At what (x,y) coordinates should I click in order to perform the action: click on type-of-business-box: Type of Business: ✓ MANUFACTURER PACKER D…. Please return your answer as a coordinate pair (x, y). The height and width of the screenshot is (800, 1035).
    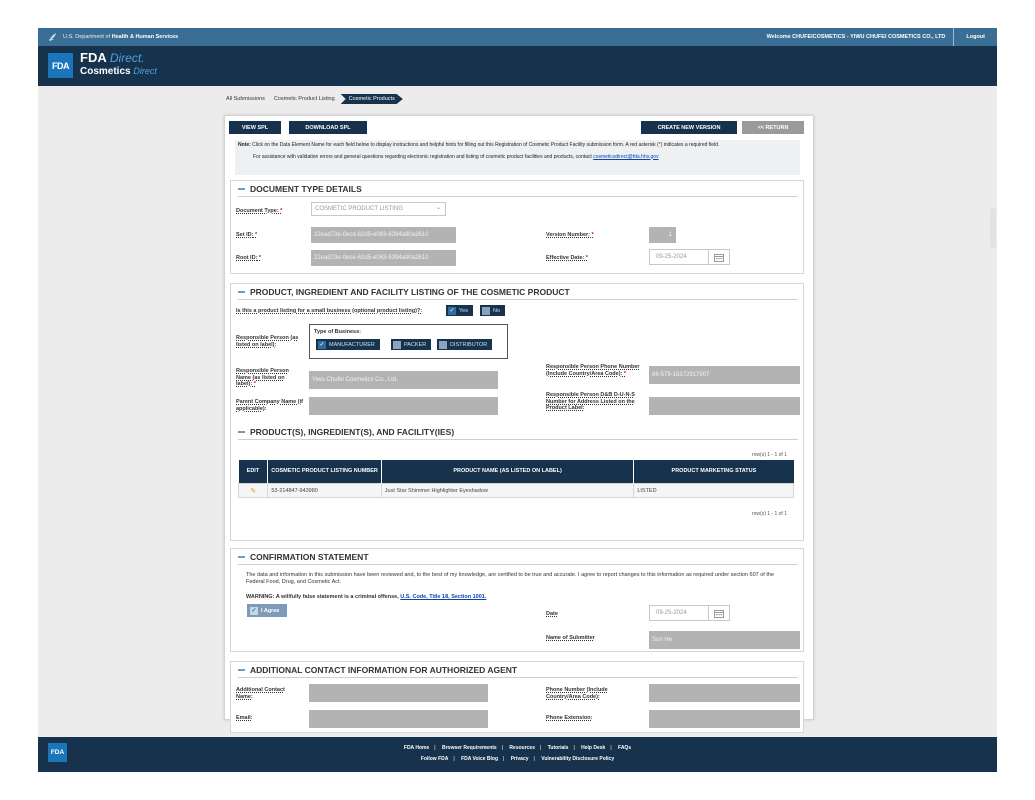
    Looking at the image, I should click on (408, 341).